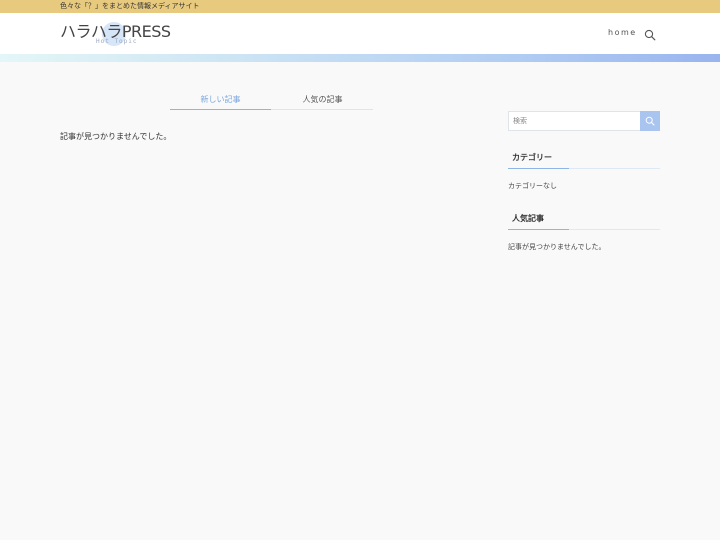 The height and width of the screenshot is (540, 720). I want to click on search-input, so click(575, 121).